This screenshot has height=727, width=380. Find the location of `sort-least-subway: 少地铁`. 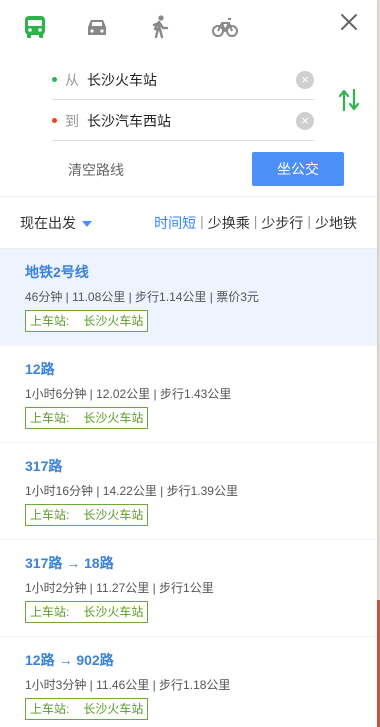

sort-least-subway: 少地铁 is located at coordinates (336, 223).